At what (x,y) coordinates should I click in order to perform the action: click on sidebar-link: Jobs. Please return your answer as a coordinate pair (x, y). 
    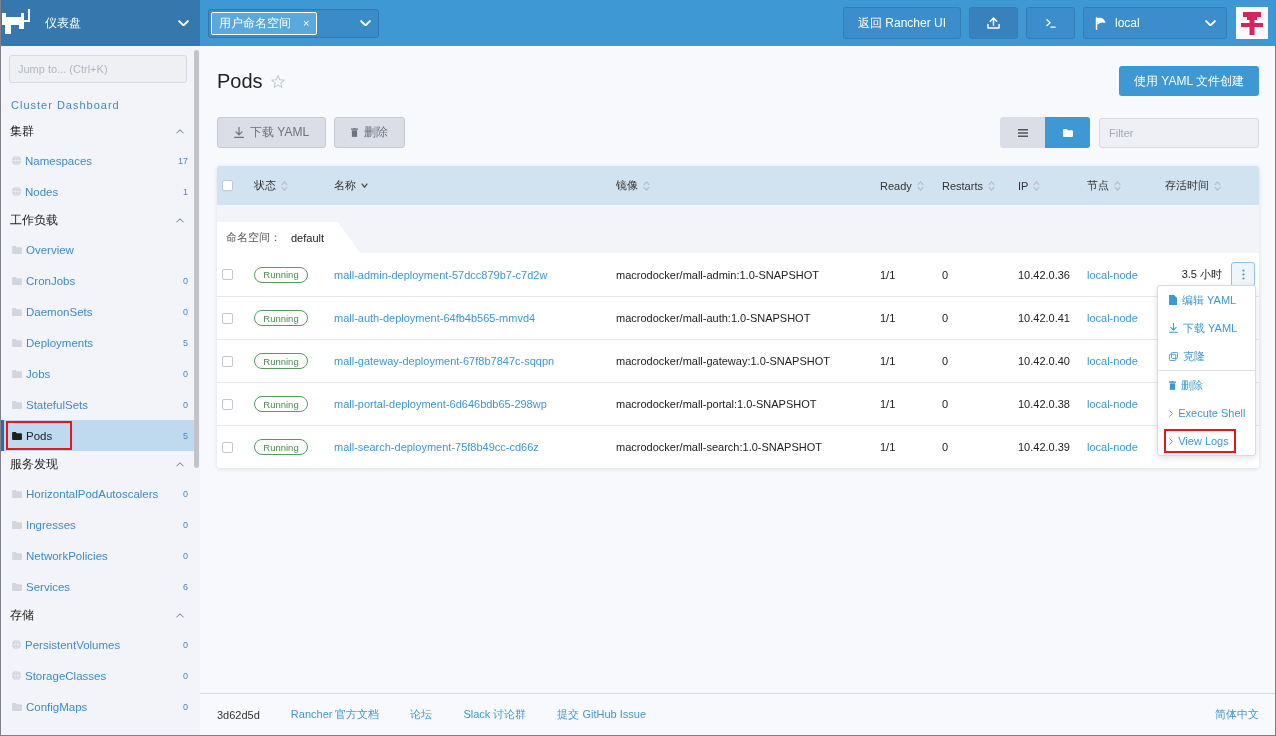
    Looking at the image, I should click on (38, 373).